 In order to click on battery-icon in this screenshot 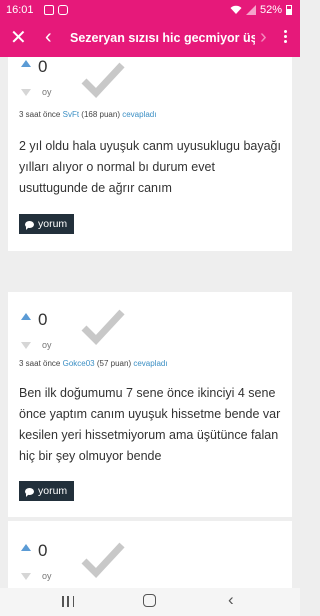, I will do `click(289, 10)`.